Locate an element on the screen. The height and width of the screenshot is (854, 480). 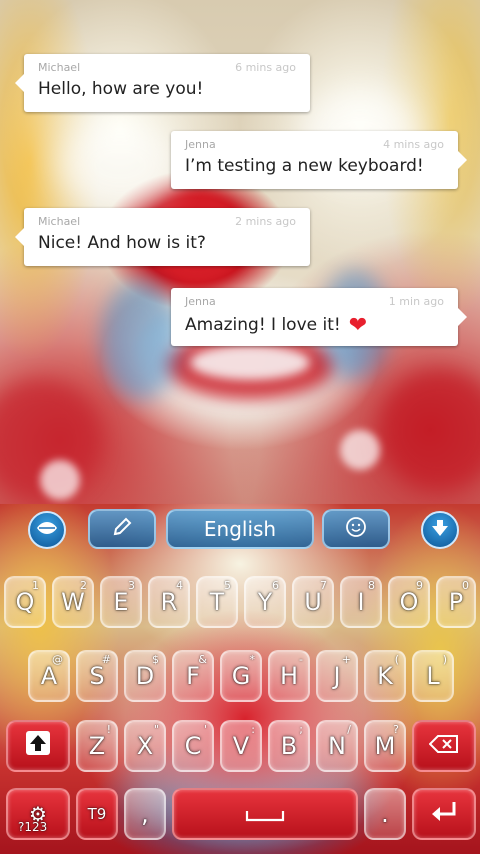
key-l: L) is located at coordinates (433, 676).